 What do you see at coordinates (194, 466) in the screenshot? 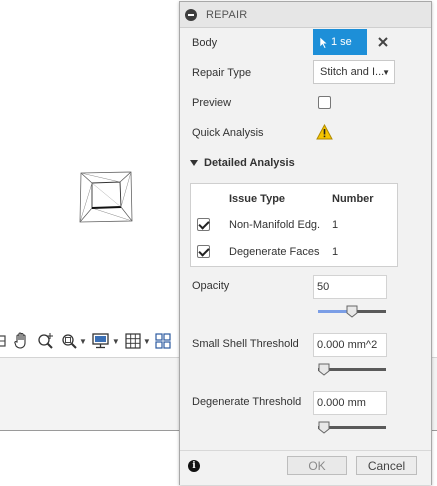
I see `info-icon: i` at bounding box center [194, 466].